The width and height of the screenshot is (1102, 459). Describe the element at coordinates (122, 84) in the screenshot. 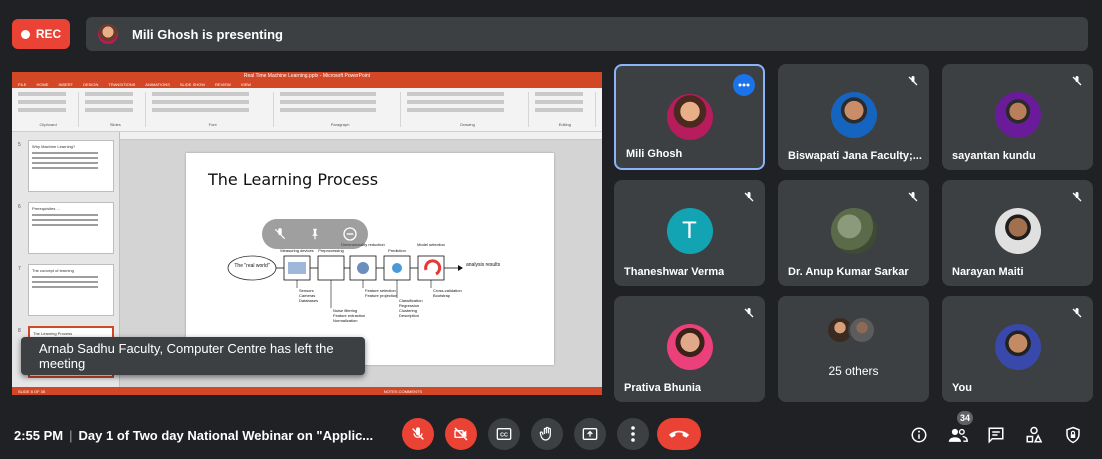

I see `ppt-tab: TRANSITIONS` at that location.